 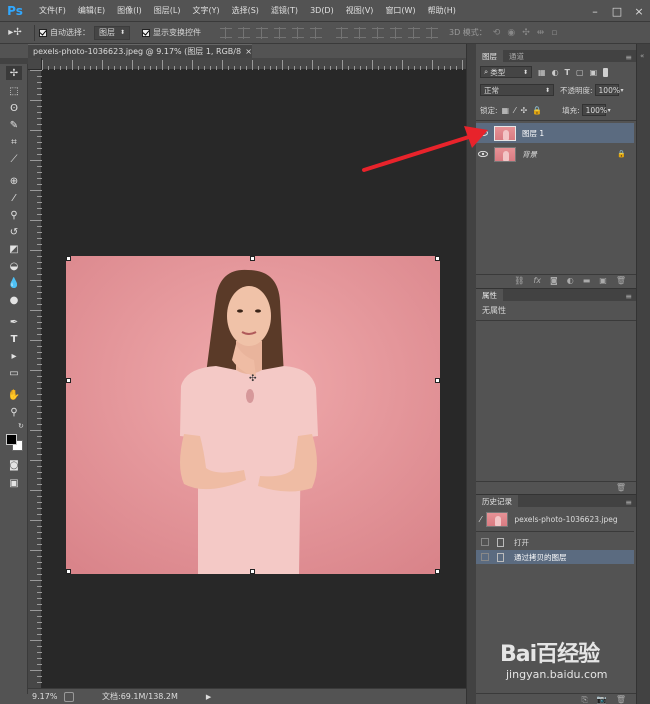 What do you see at coordinates (14, 159) in the screenshot?
I see `eyedropper-tool-icon: ⟋` at bounding box center [14, 159].